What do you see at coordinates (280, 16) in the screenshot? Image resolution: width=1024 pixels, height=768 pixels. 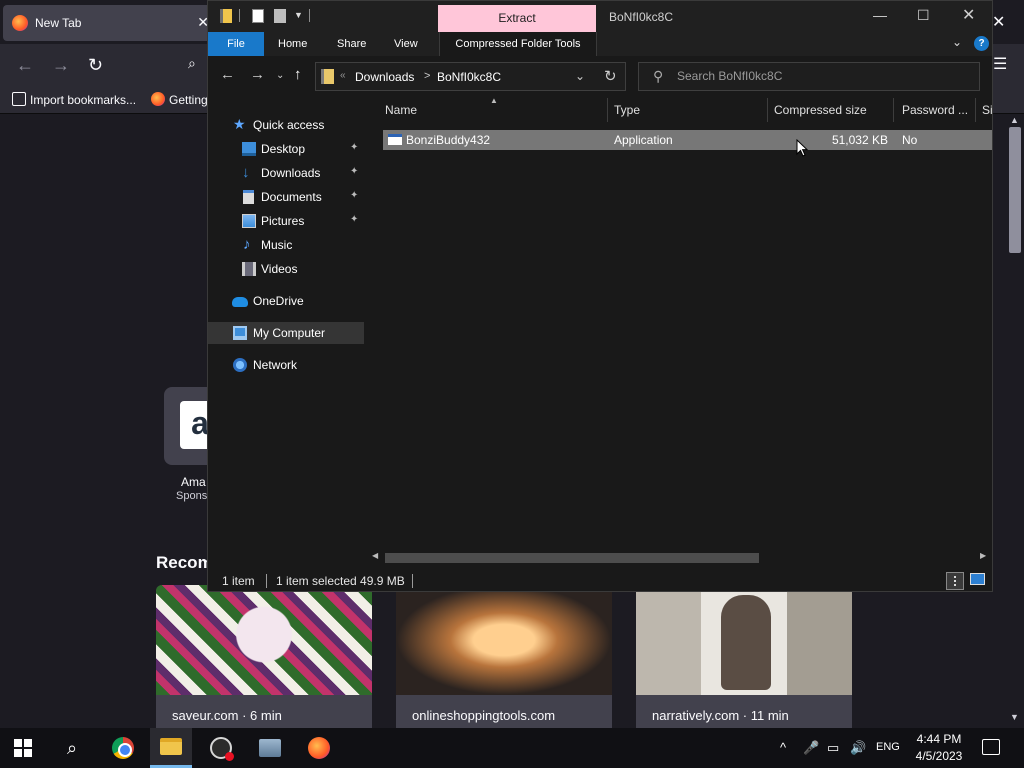 I see `new-folder-icon` at bounding box center [280, 16].